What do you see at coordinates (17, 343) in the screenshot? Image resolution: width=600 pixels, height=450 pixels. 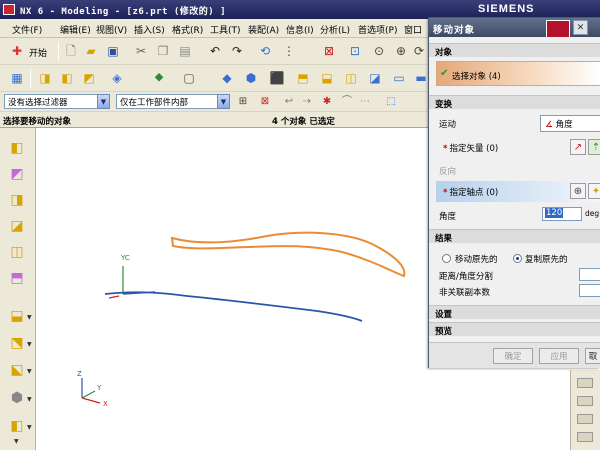 I see `manufacturing-wizard-icon: ⬔` at bounding box center [17, 343].